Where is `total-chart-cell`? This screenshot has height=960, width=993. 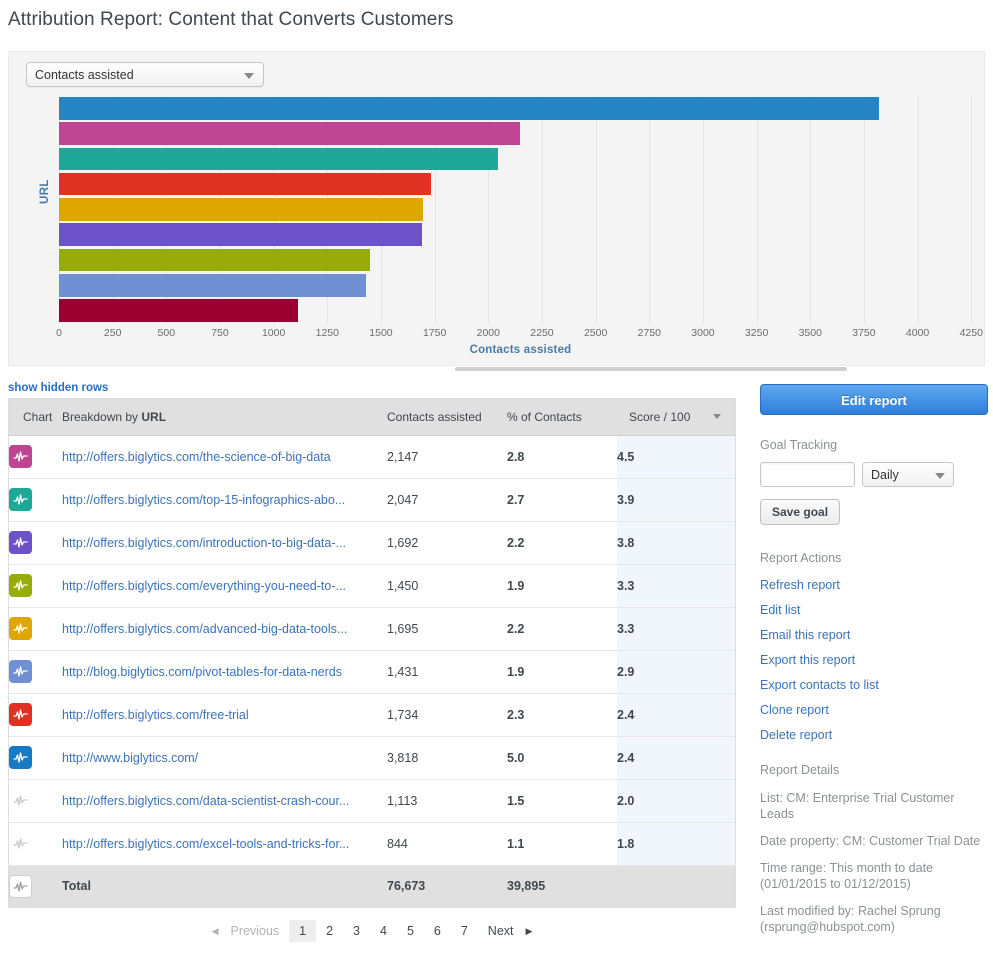 total-chart-cell is located at coordinates (35, 886).